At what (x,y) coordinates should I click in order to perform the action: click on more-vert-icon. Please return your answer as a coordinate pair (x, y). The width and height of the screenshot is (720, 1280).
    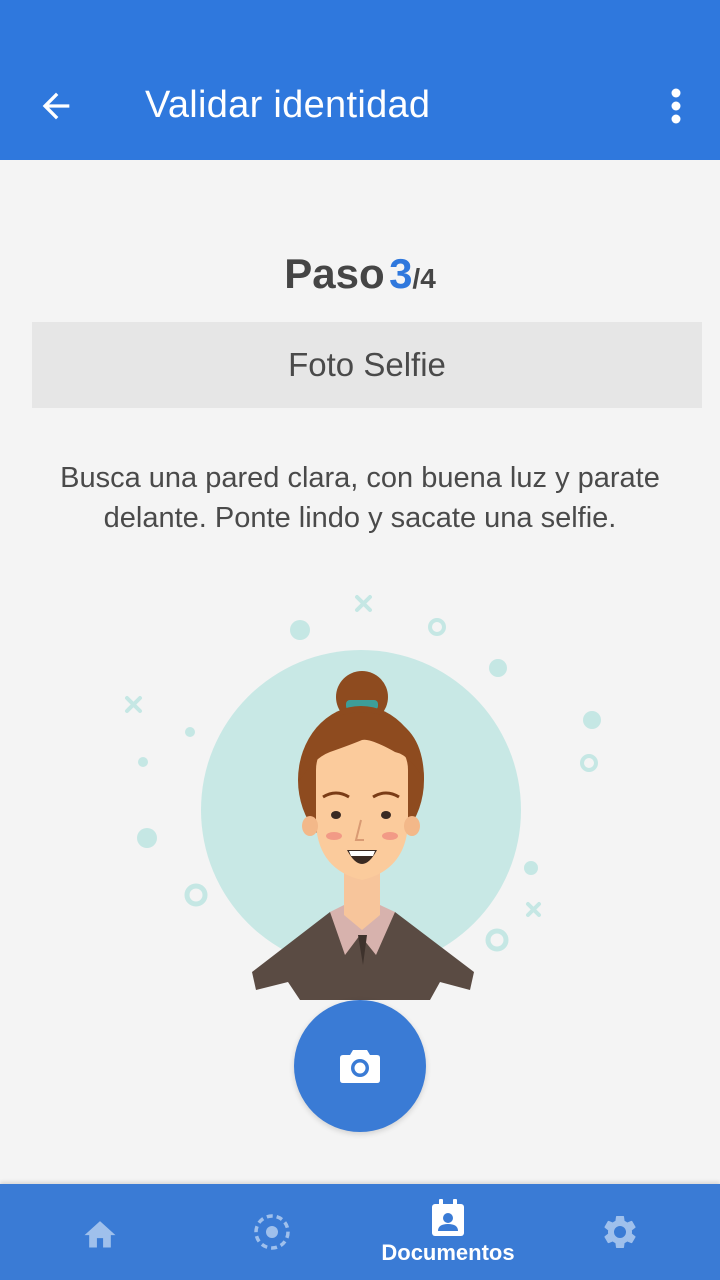
    Looking at the image, I should click on (676, 106).